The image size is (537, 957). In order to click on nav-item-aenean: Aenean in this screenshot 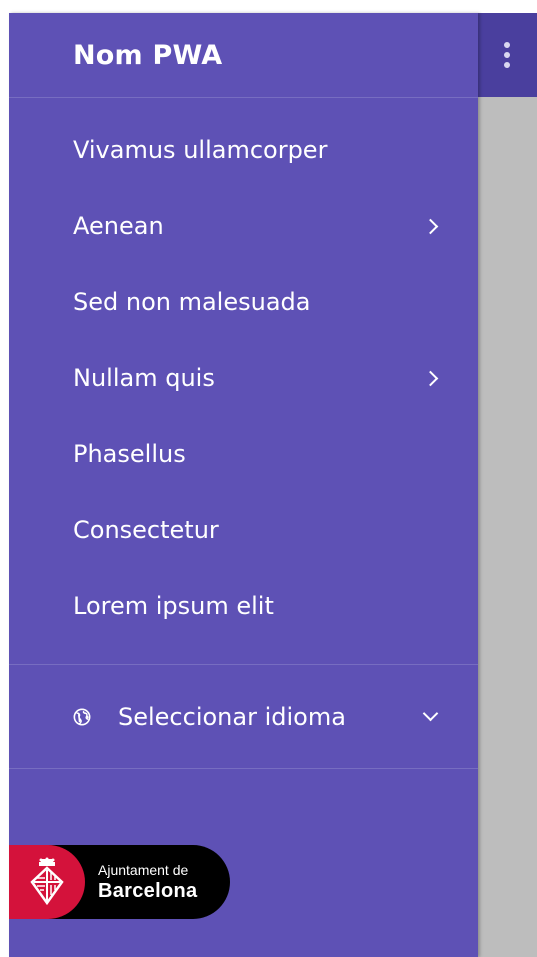, I will do `click(243, 226)`.